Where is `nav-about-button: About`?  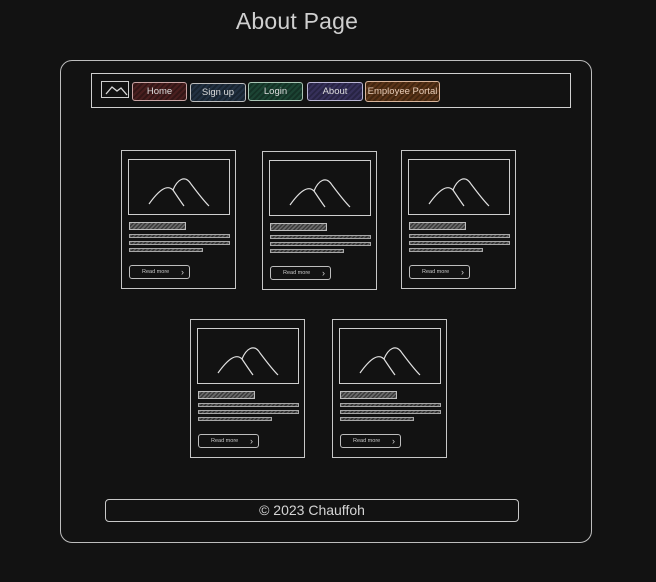 nav-about-button: About is located at coordinates (335, 91).